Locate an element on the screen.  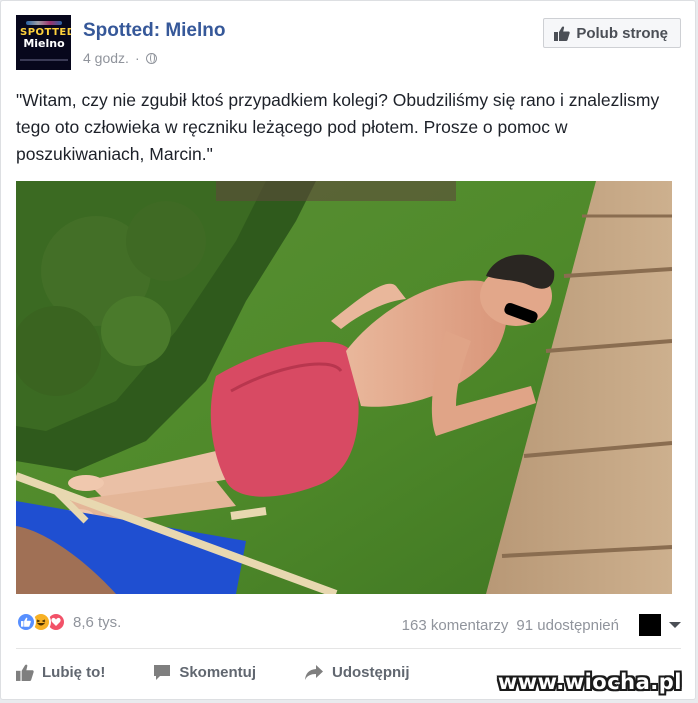
share-icon is located at coordinates (314, 672).